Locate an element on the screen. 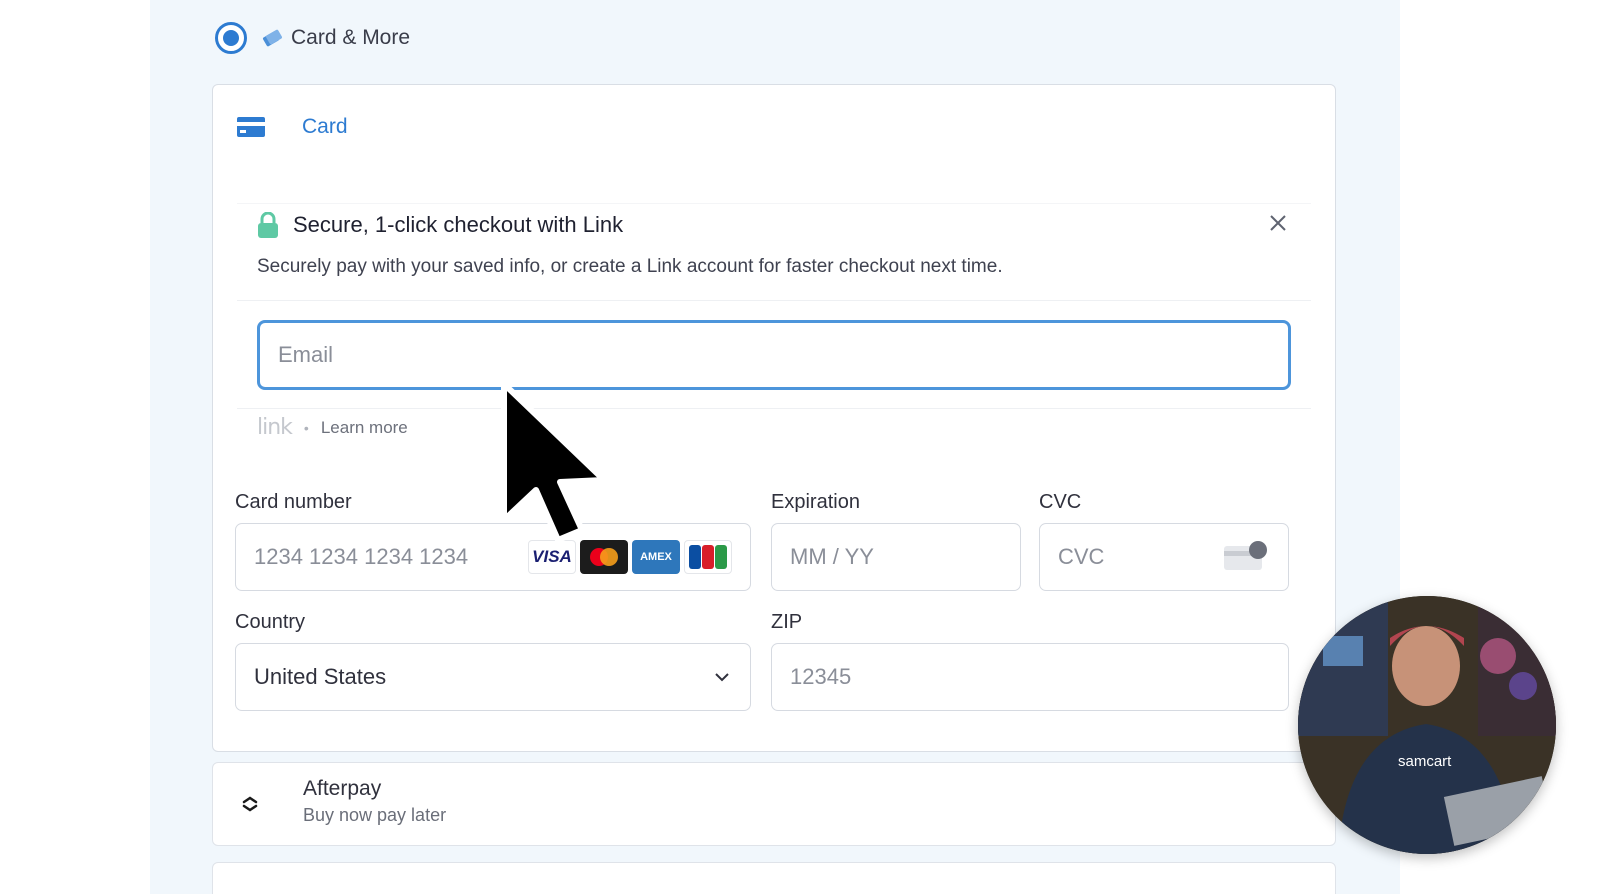 This screenshot has width=1600, height=894. payment-option is located at coordinates (774, 878).